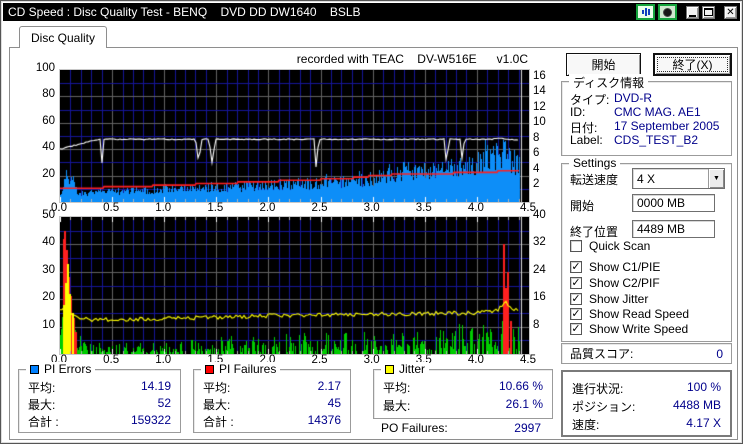 Image resolution: width=743 pixels, height=444 pixels. I want to click on minimize-icon, so click(692, 15).